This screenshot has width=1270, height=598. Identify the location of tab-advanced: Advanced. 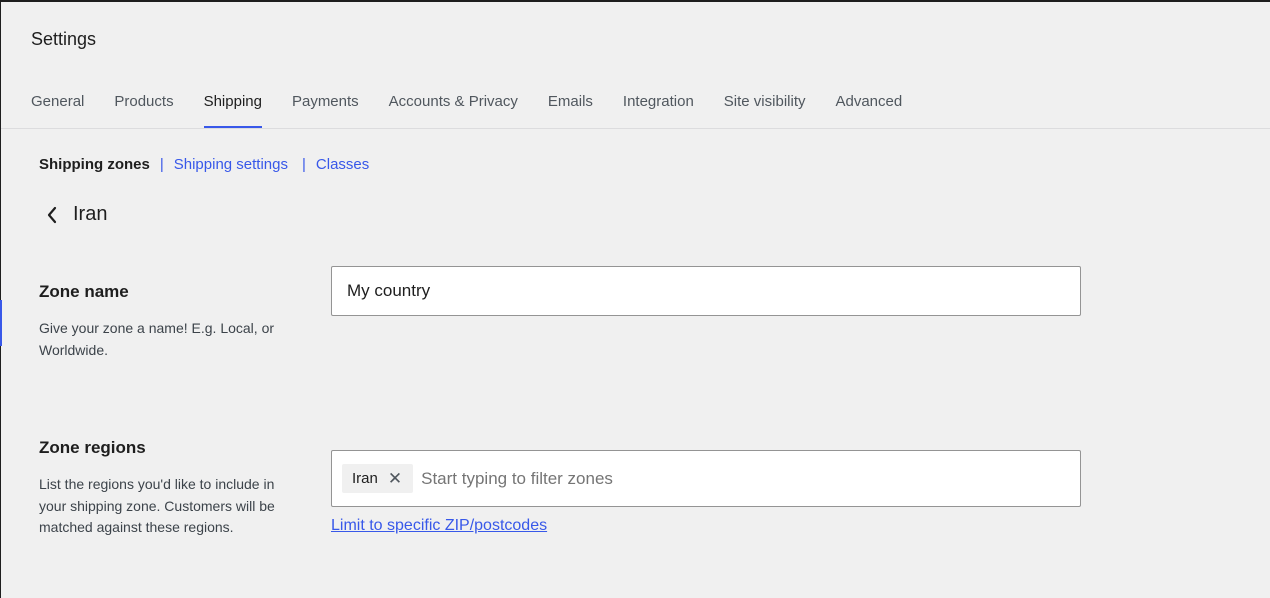
(868, 104).